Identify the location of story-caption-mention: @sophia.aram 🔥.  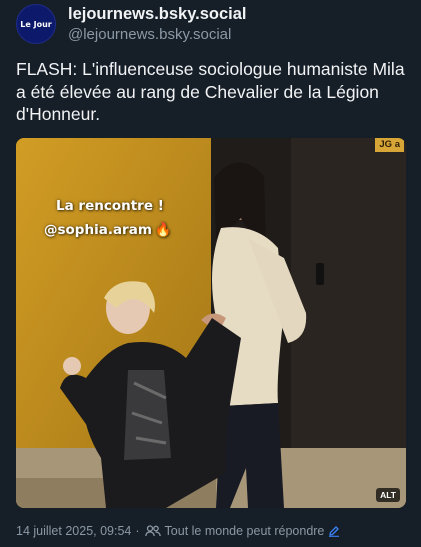
(108, 230).